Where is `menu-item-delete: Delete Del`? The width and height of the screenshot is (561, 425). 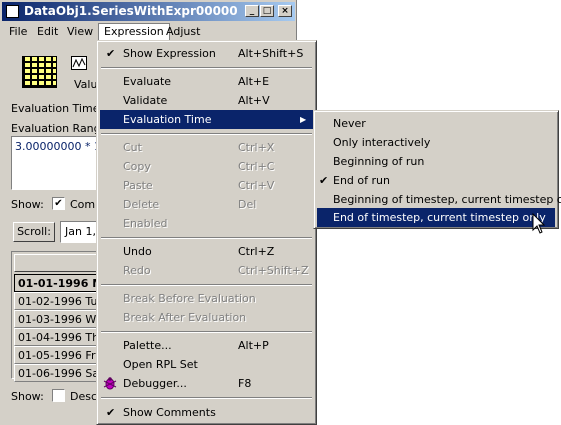 menu-item-delete: Delete Del is located at coordinates (206, 204).